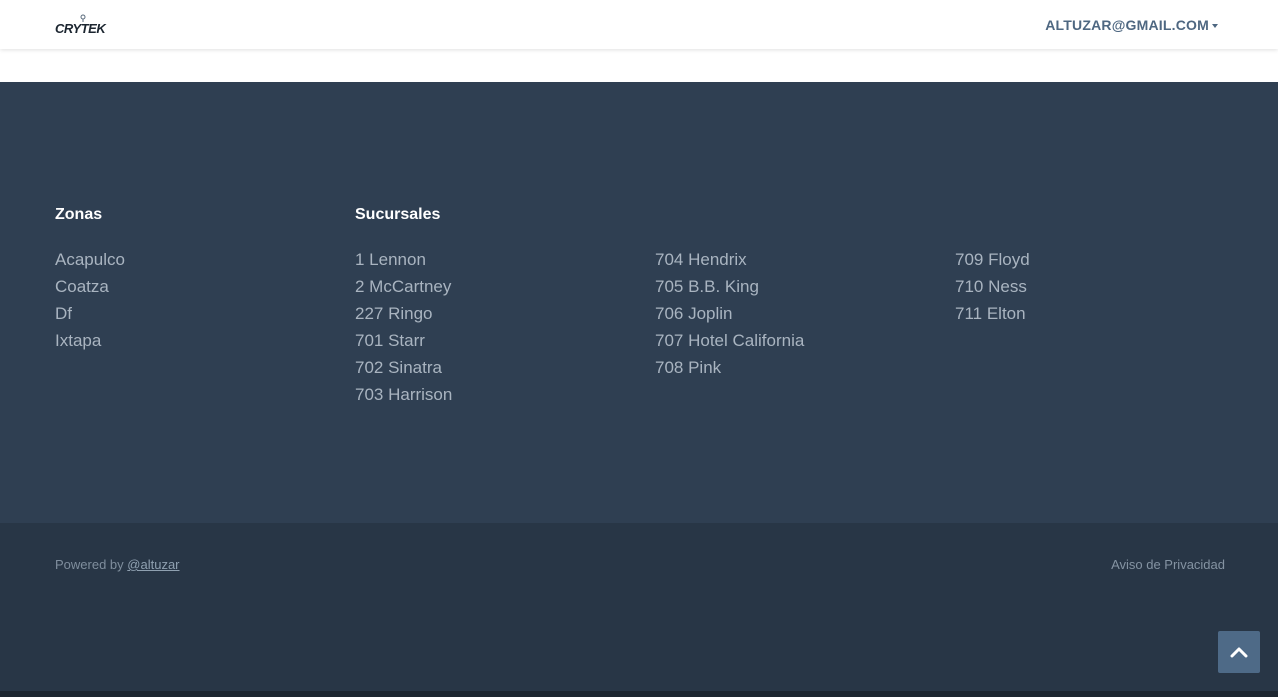  What do you see at coordinates (82, 286) in the screenshot?
I see `zona-link: Coatza` at bounding box center [82, 286].